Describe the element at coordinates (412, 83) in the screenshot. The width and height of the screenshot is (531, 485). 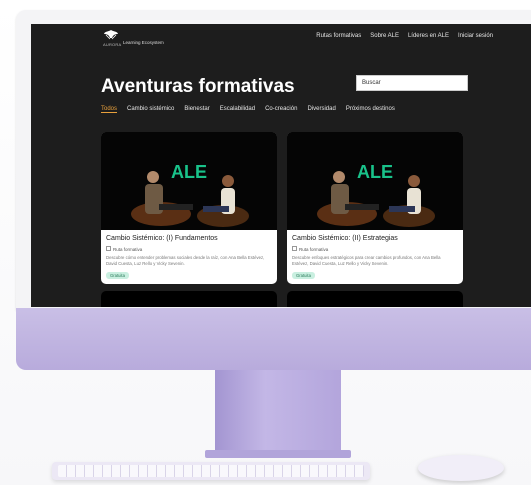
I see `search-input: Buscar` at that location.